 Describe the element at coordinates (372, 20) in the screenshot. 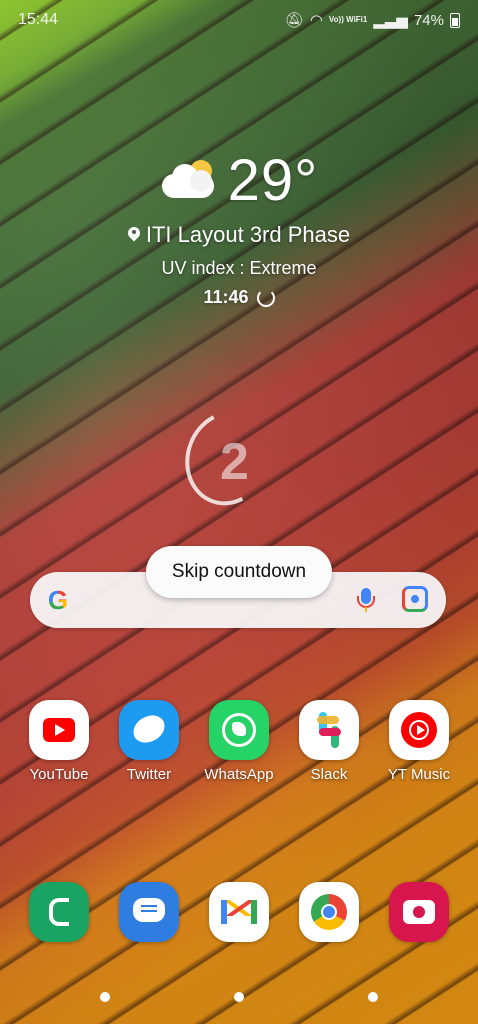

I see `status-icons: 🔕︎ ◠ Vo)) WiFi1 ▂▃▅ 74%` at that location.